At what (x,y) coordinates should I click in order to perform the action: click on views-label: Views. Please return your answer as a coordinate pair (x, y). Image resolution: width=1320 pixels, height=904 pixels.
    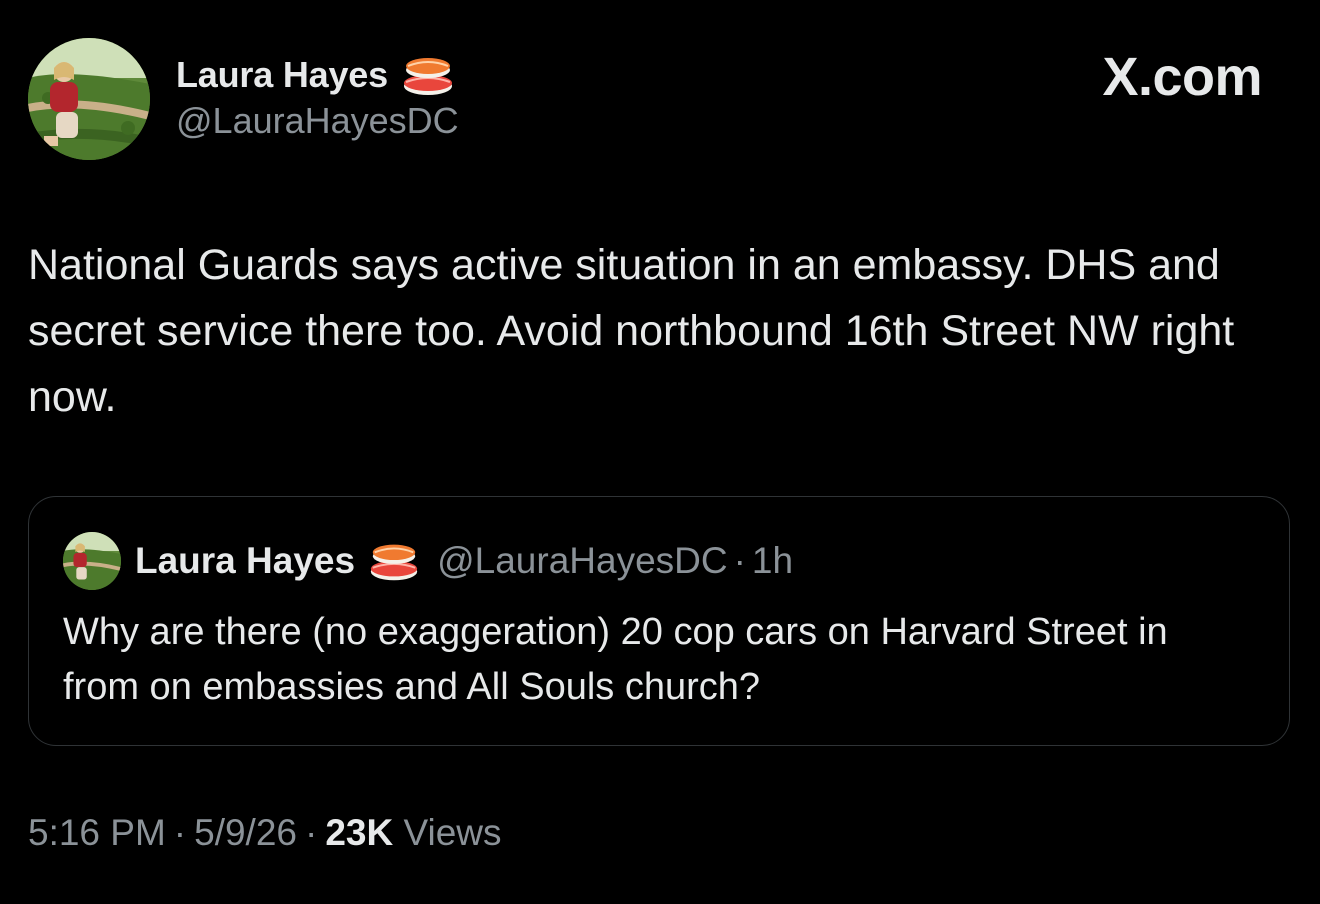
    Looking at the image, I should click on (452, 832).